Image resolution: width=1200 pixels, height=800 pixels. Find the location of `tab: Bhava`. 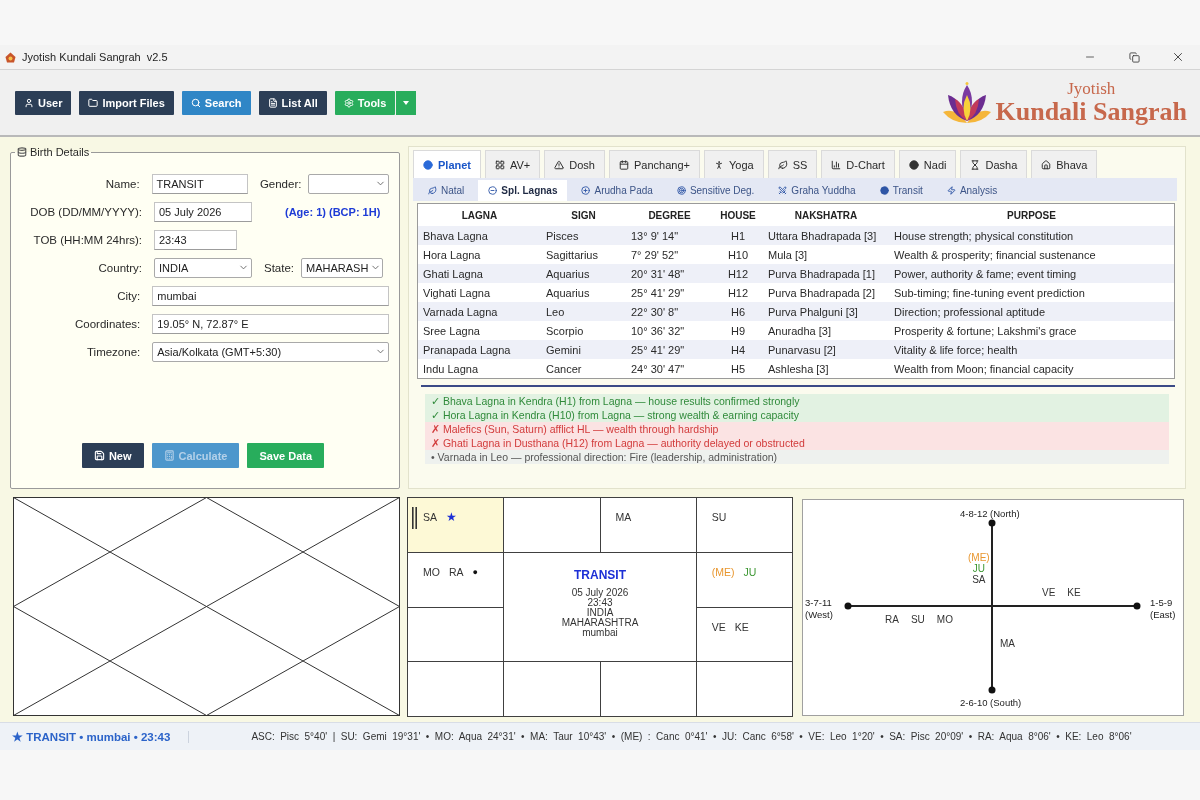

tab: Bhava is located at coordinates (1064, 164).